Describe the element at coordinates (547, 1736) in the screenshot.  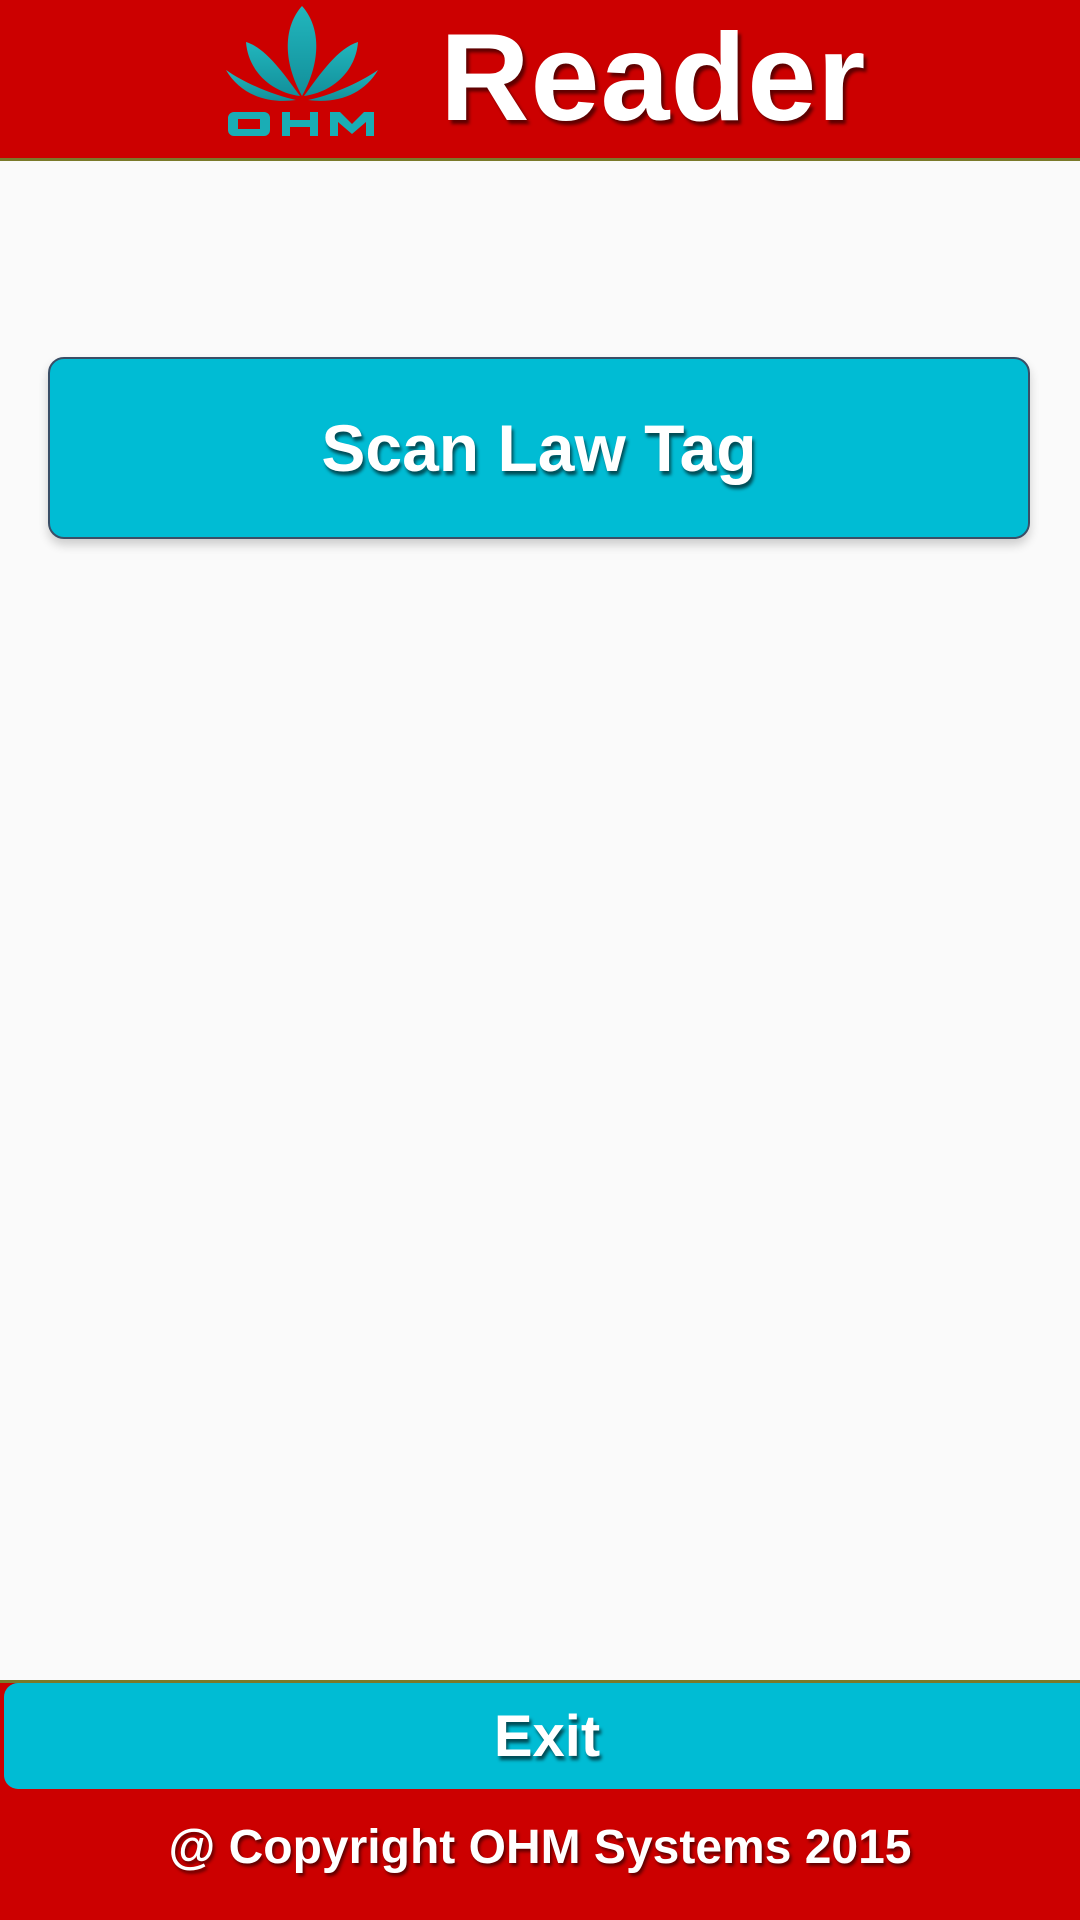
I see `exit-button-label: Exit` at that location.